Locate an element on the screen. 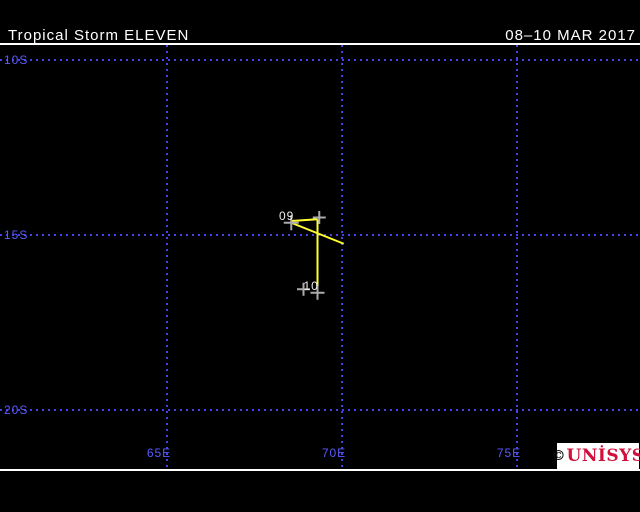  day-label: 10 is located at coordinates (311, 285).